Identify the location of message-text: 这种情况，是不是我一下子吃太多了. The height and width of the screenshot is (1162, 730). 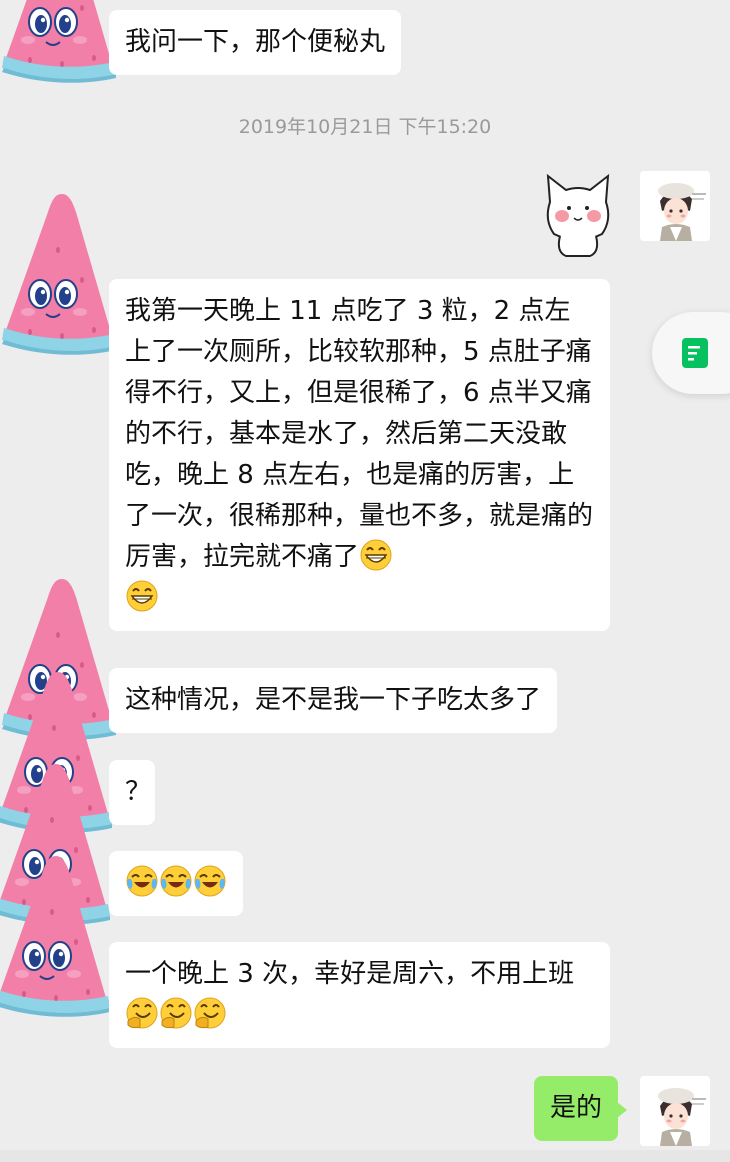
(333, 700).